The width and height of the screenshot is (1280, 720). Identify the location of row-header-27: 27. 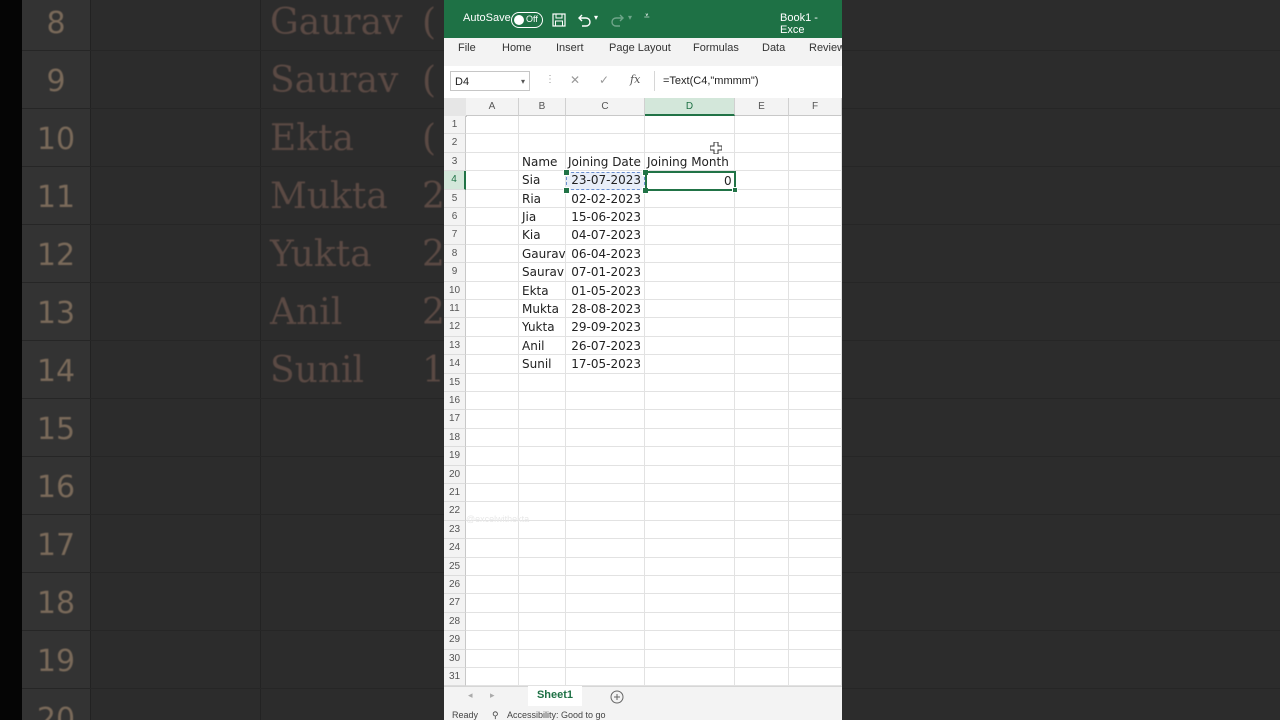
(455, 603).